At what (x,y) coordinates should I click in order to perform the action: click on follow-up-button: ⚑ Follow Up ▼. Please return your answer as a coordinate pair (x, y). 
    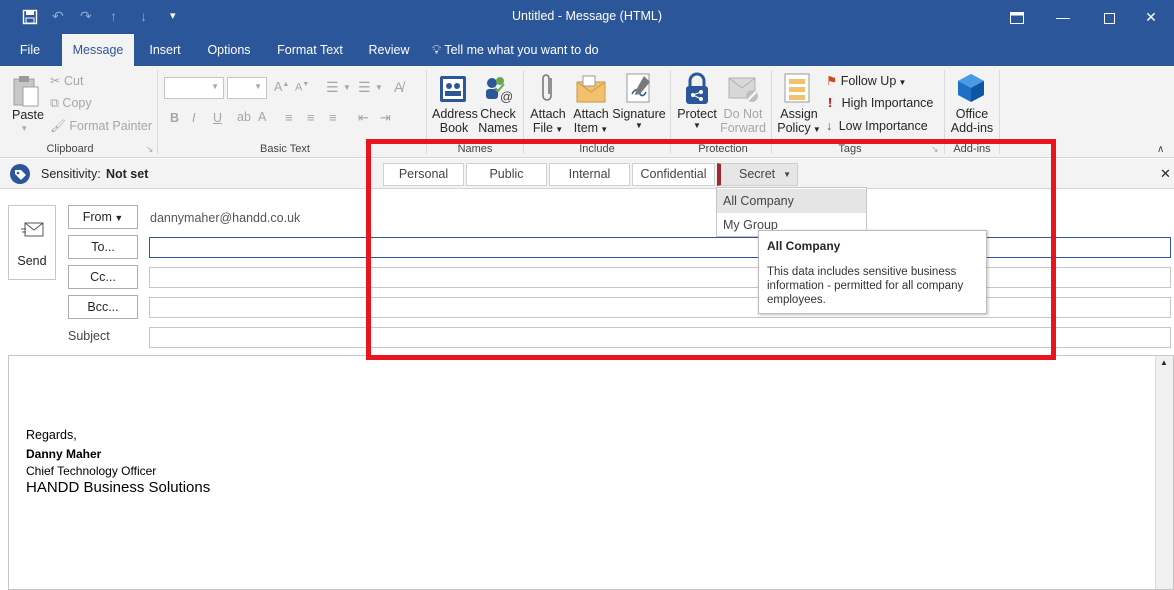
    Looking at the image, I should click on (866, 80).